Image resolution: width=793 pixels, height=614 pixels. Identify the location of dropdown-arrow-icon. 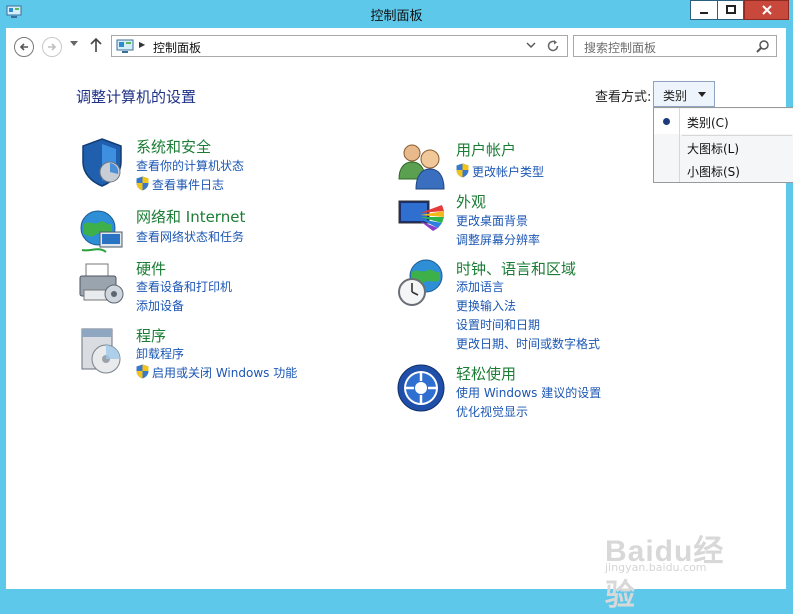
(702, 94).